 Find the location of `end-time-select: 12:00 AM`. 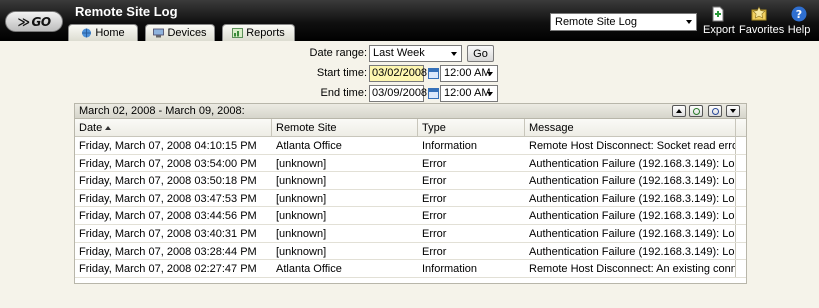

end-time-select: 12:00 AM is located at coordinates (469, 93).